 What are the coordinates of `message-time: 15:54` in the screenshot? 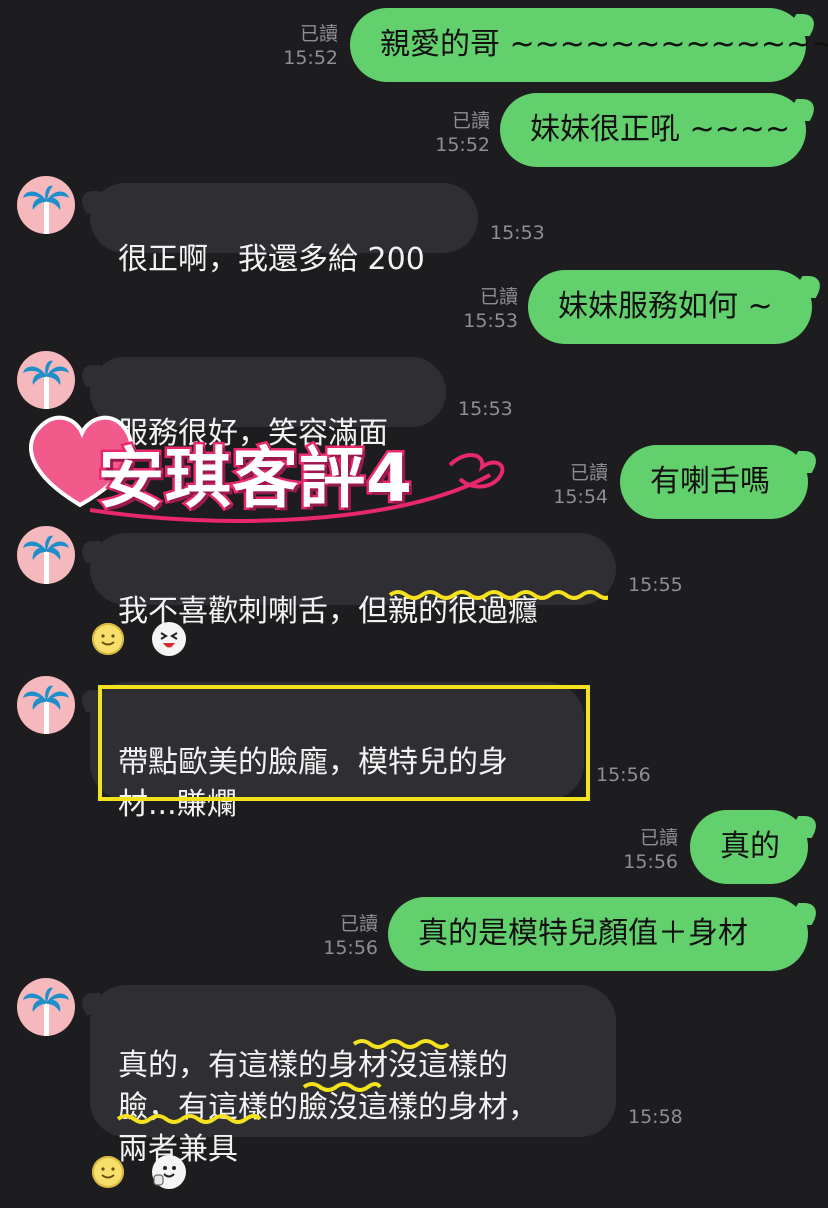 It's located at (580, 497).